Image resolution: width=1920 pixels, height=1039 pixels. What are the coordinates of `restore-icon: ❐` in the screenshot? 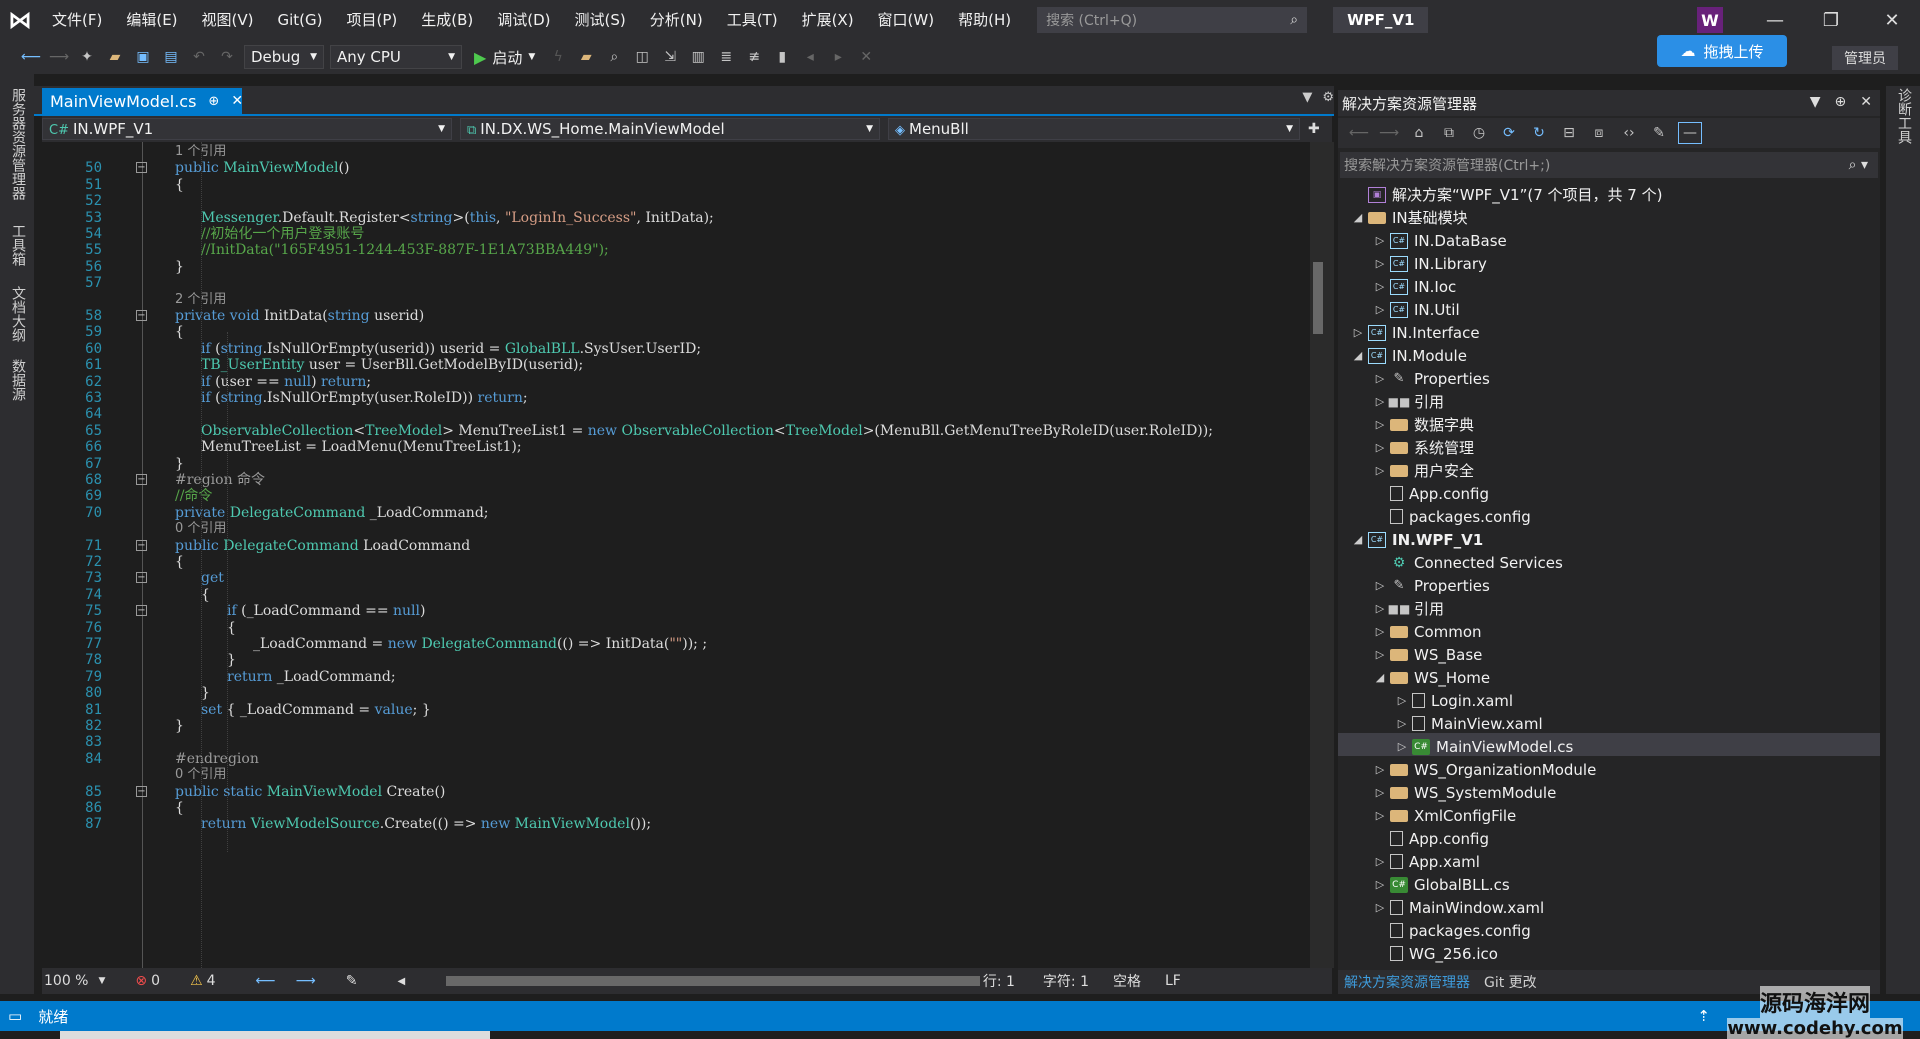 It's located at (1831, 20).